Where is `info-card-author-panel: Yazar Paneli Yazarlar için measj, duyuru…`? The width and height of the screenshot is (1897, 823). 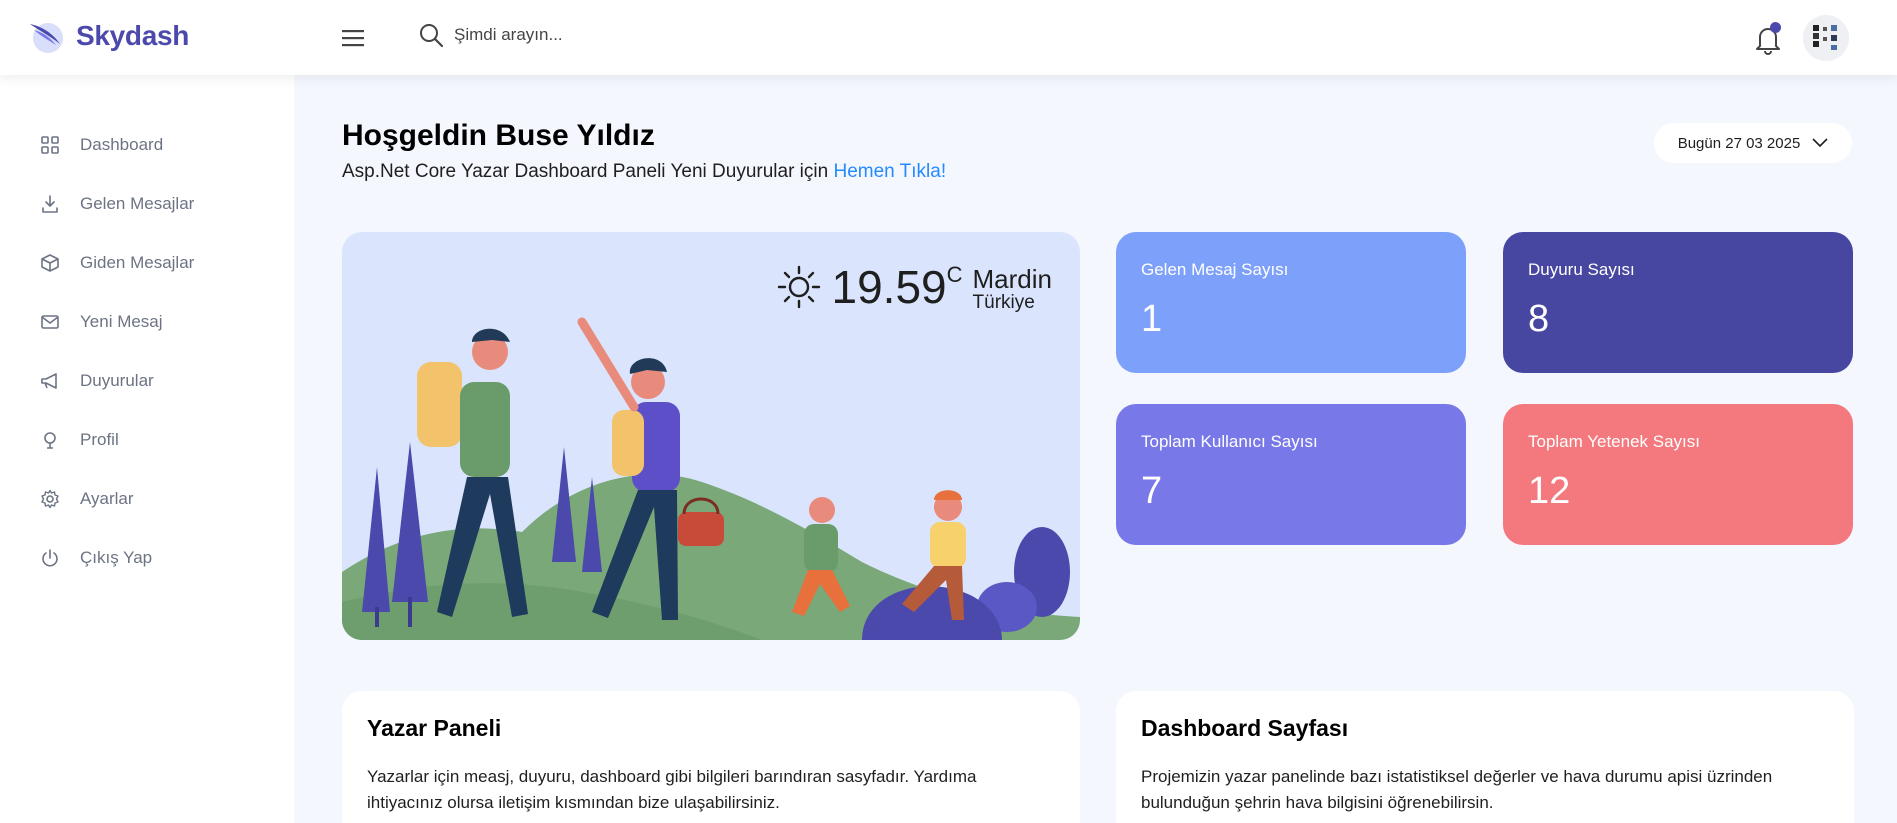 info-card-author-panel: Yazar Paneli Yazarlar için measj, duyuru… is located at coordinates (711, 757).